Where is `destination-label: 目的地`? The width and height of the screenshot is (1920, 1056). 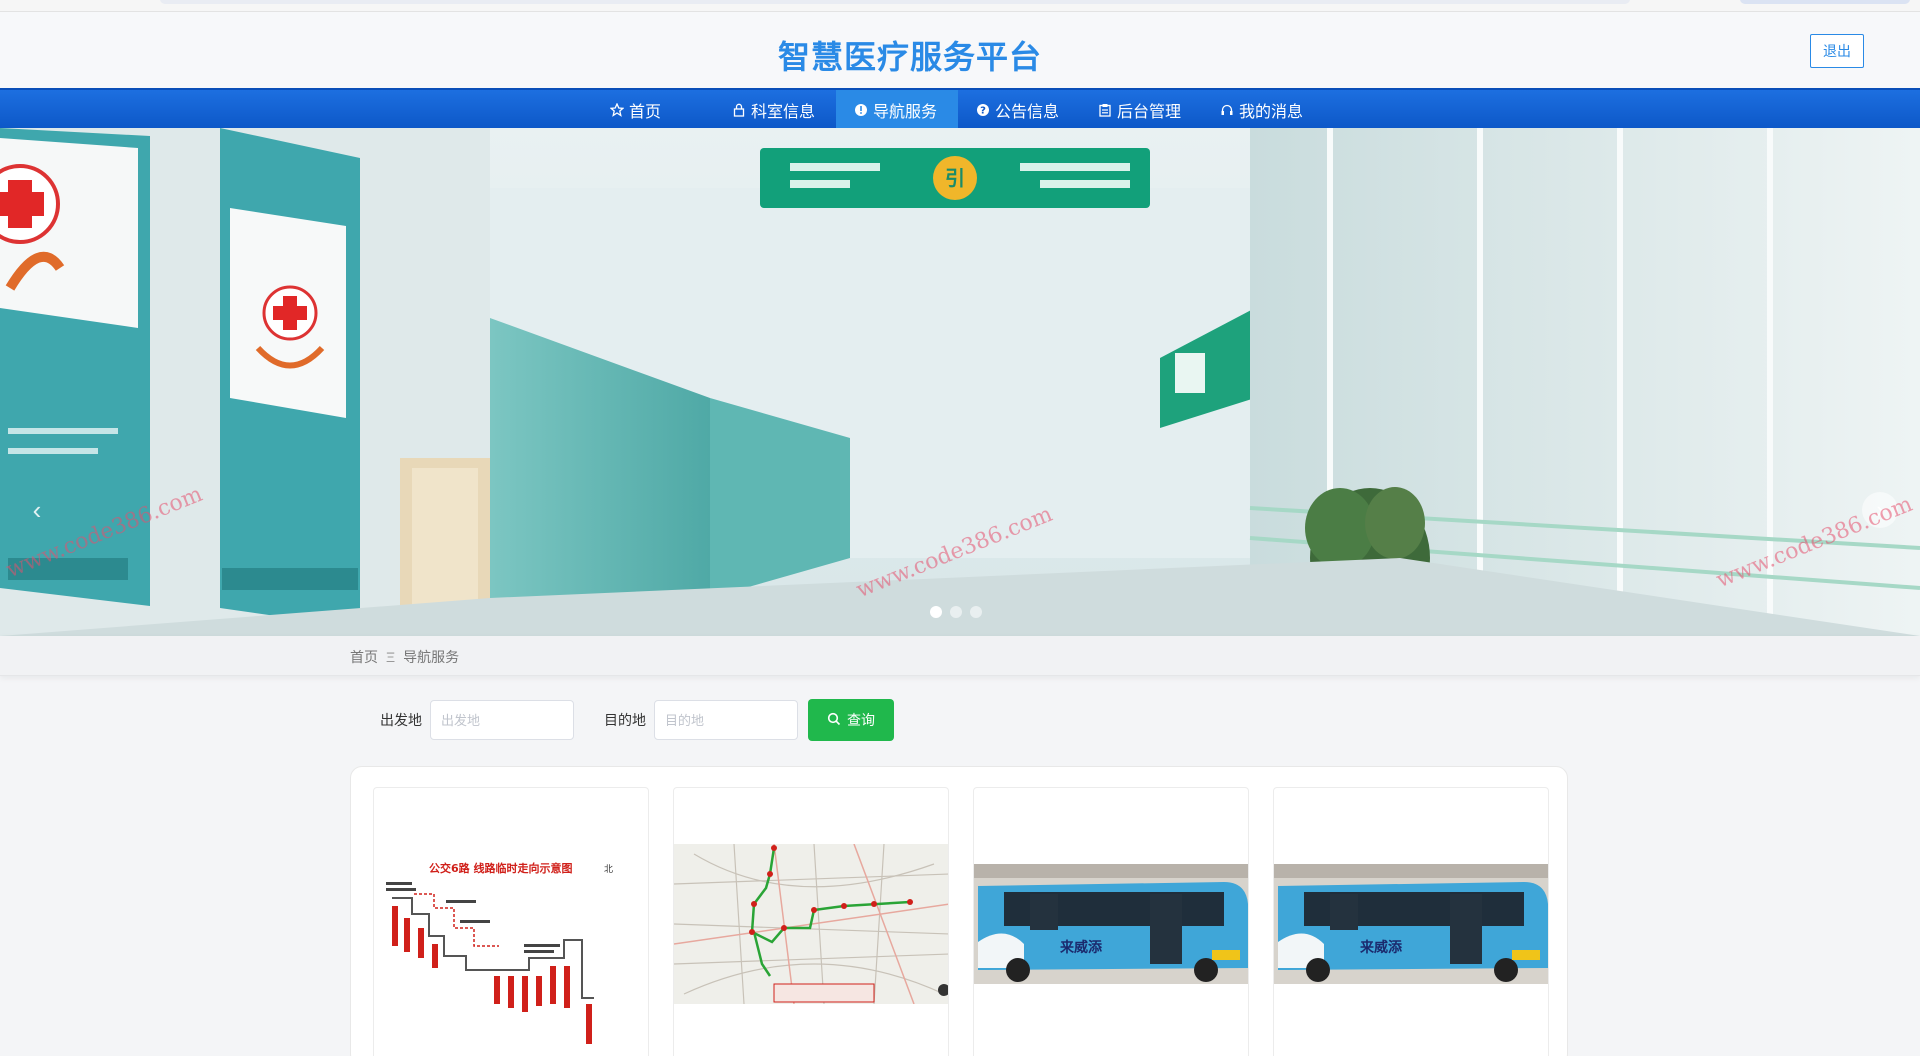
destination-label: 目的地 is located at coordinates (625, 720).